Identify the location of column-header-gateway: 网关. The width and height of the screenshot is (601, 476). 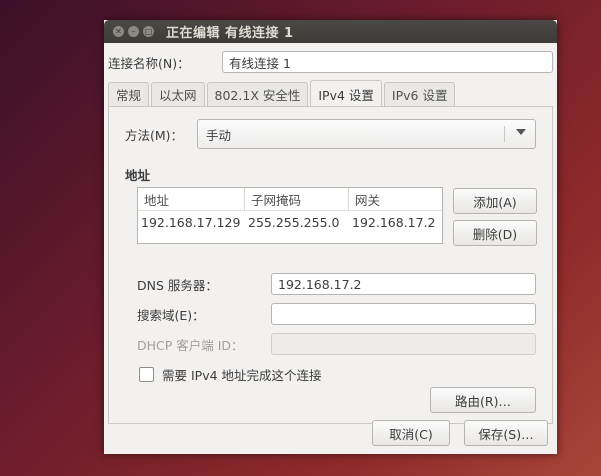
(395, 199).